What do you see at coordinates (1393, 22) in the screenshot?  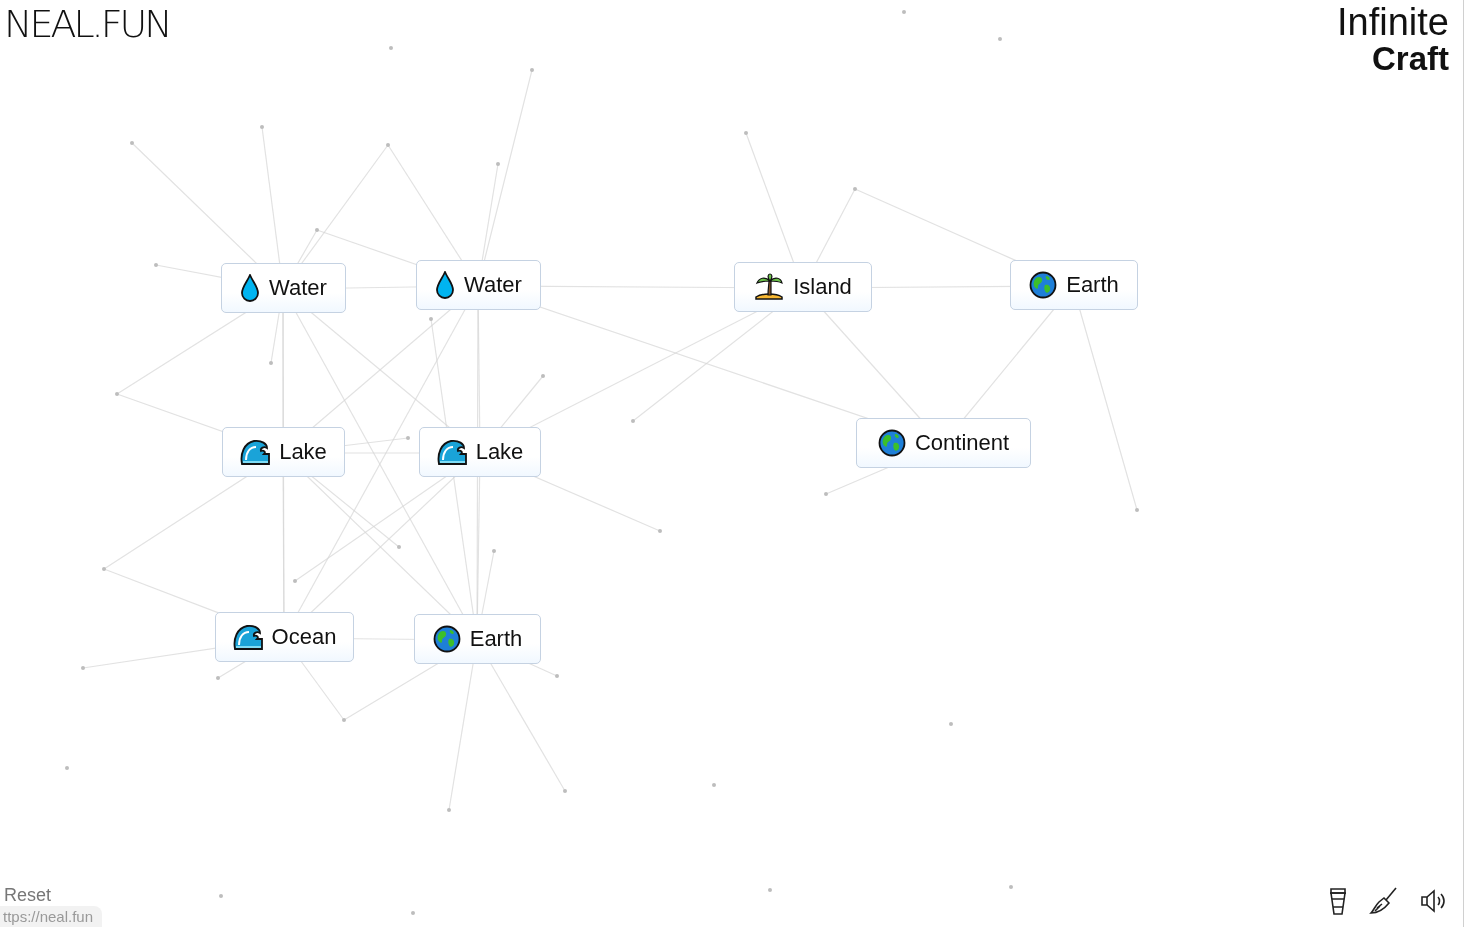 I see `app-title: Infinite` at bounding box center [1393, 22].